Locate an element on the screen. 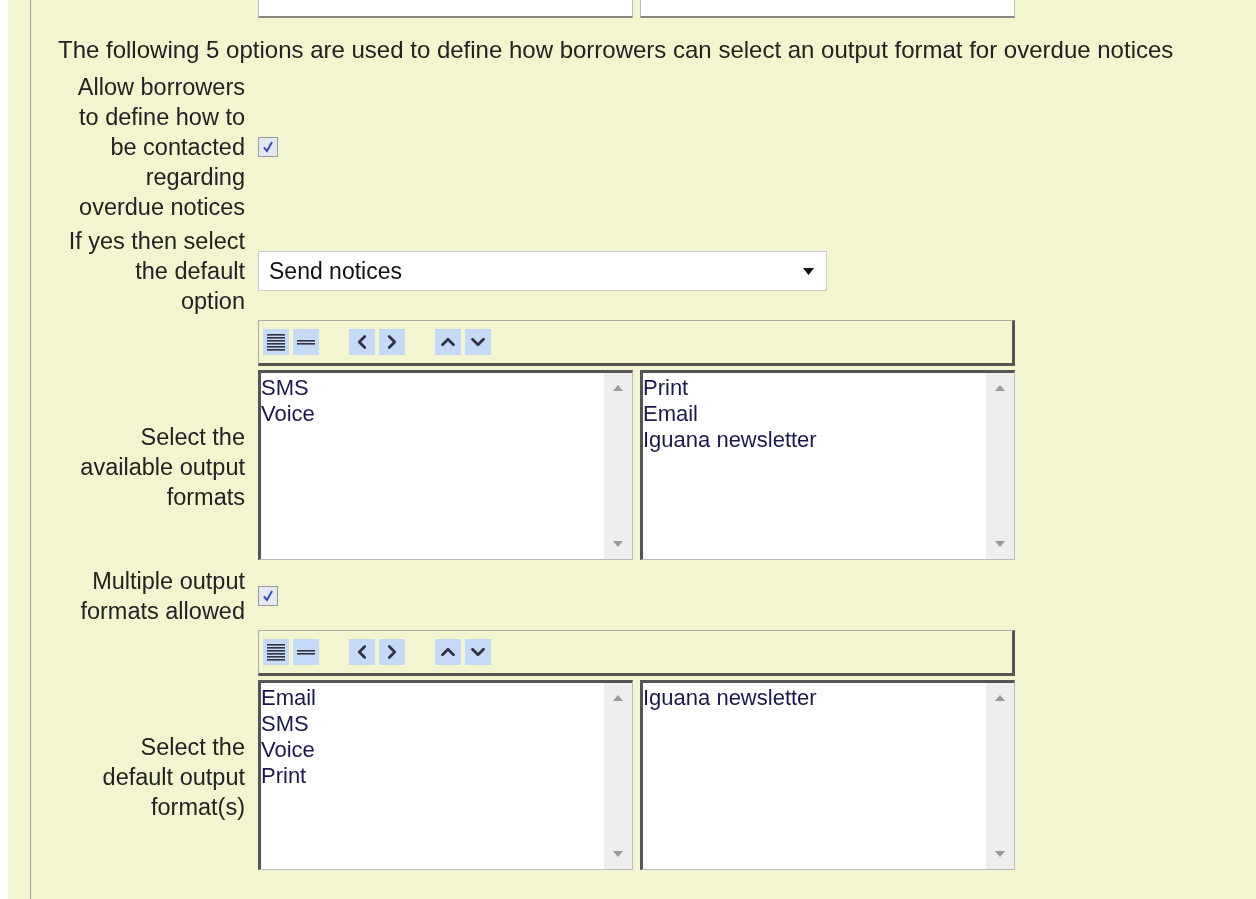 This screenshot has width=1256, height=899. list-box: Email SMS Voice Print is located at coordinates (445, 775).